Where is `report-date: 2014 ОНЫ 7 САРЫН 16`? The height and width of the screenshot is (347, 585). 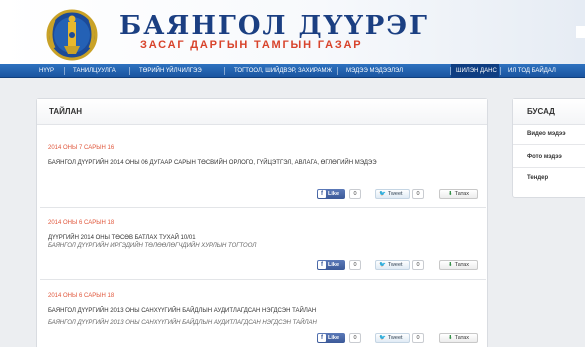
report-date: 2014 ОНЫ 7 САРЫН 16 is located at coordinates (81, 148).